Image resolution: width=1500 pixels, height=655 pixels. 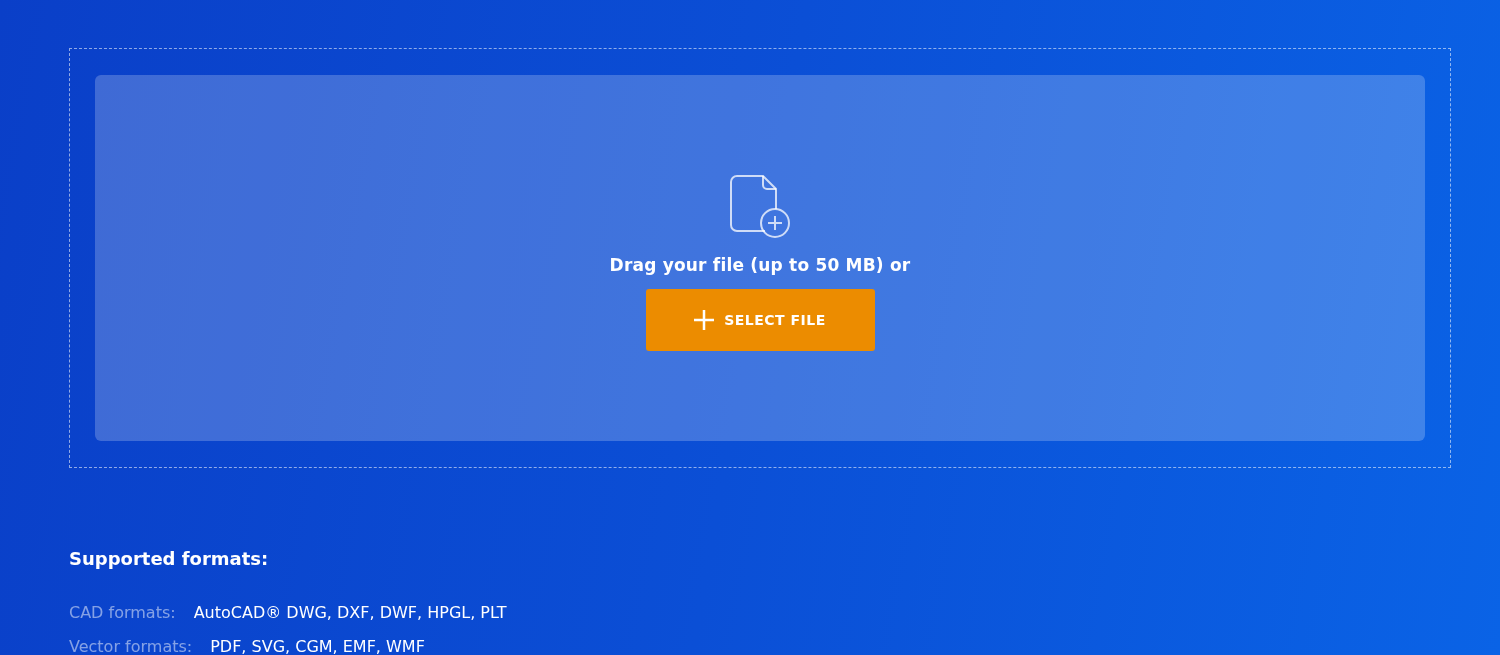 I want to click on select-file-button: SELECT FILE, so click(x=760, y=320).